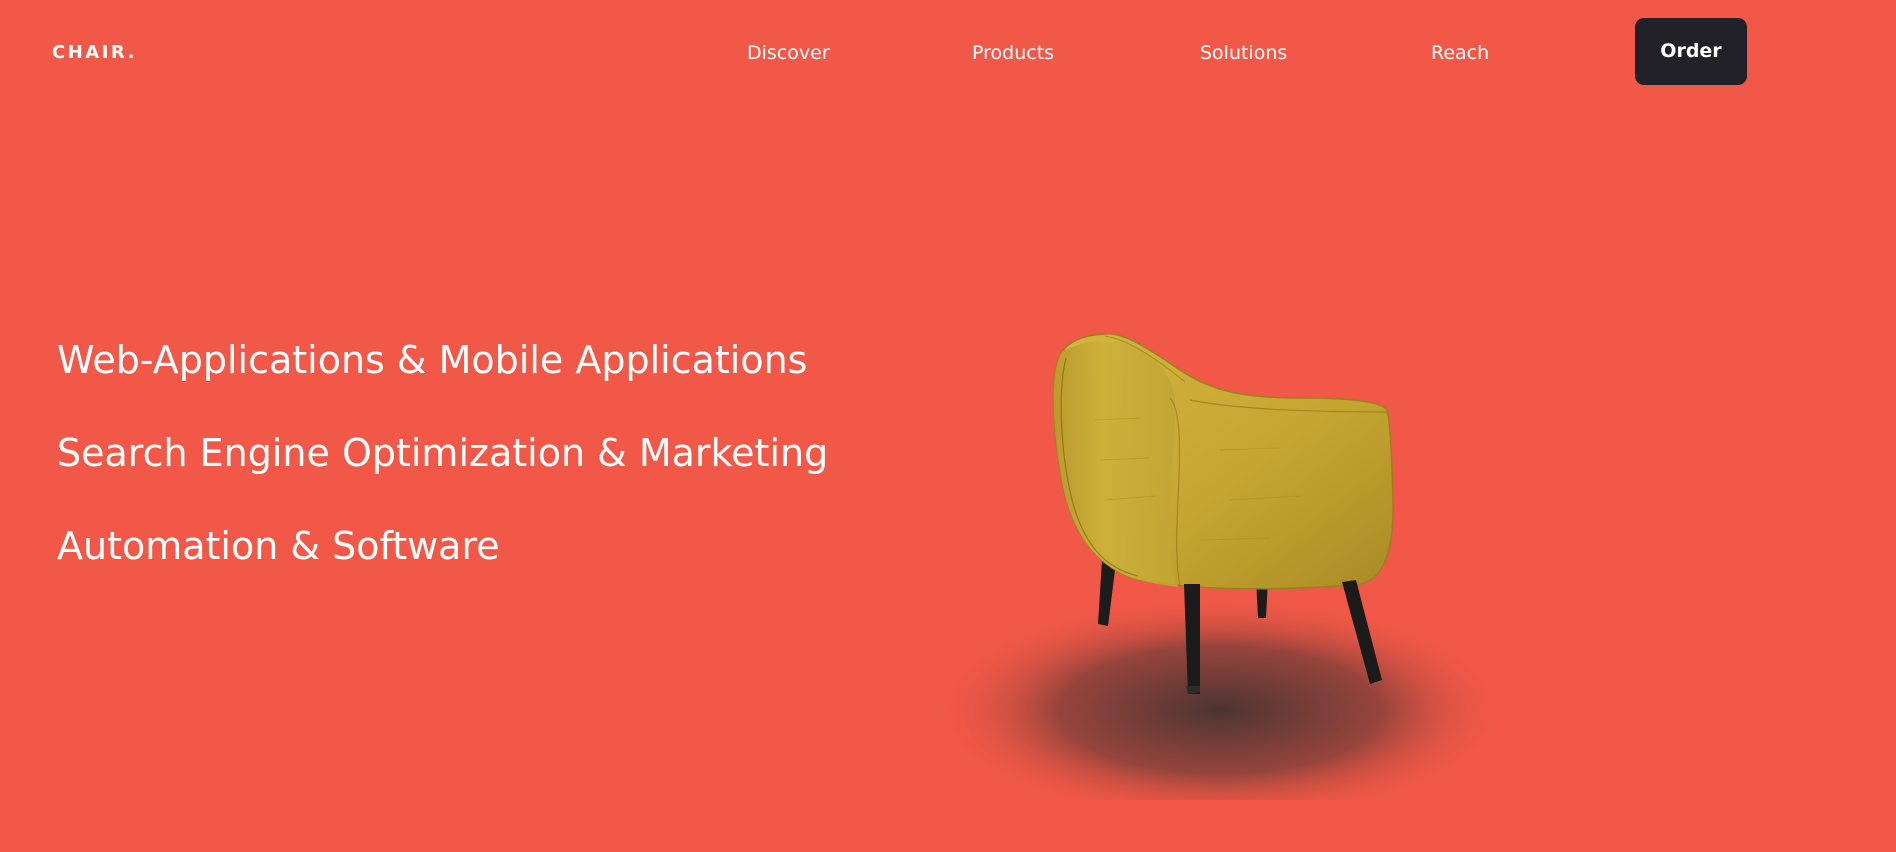  What do you see at coordinates (94, 53) in the screenshot?
I see `brand-logo: CHAIR.` at bounding box center [94, 53].